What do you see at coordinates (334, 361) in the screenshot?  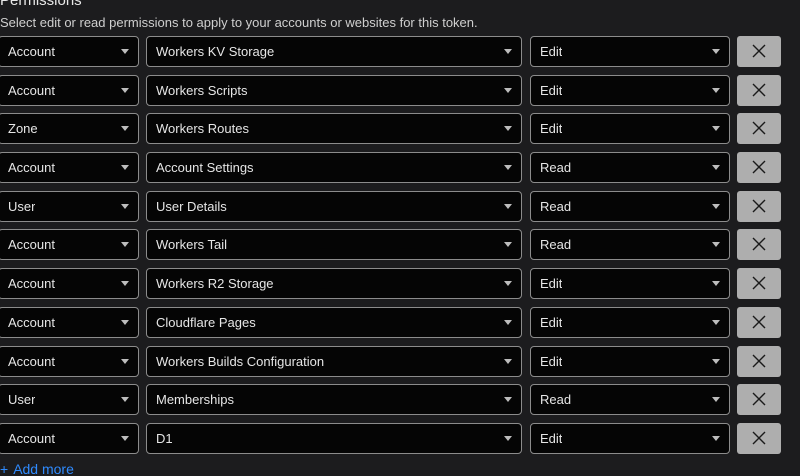 I see `resource-select: Workers Builds Configuration` at bounding box center [334, 361].